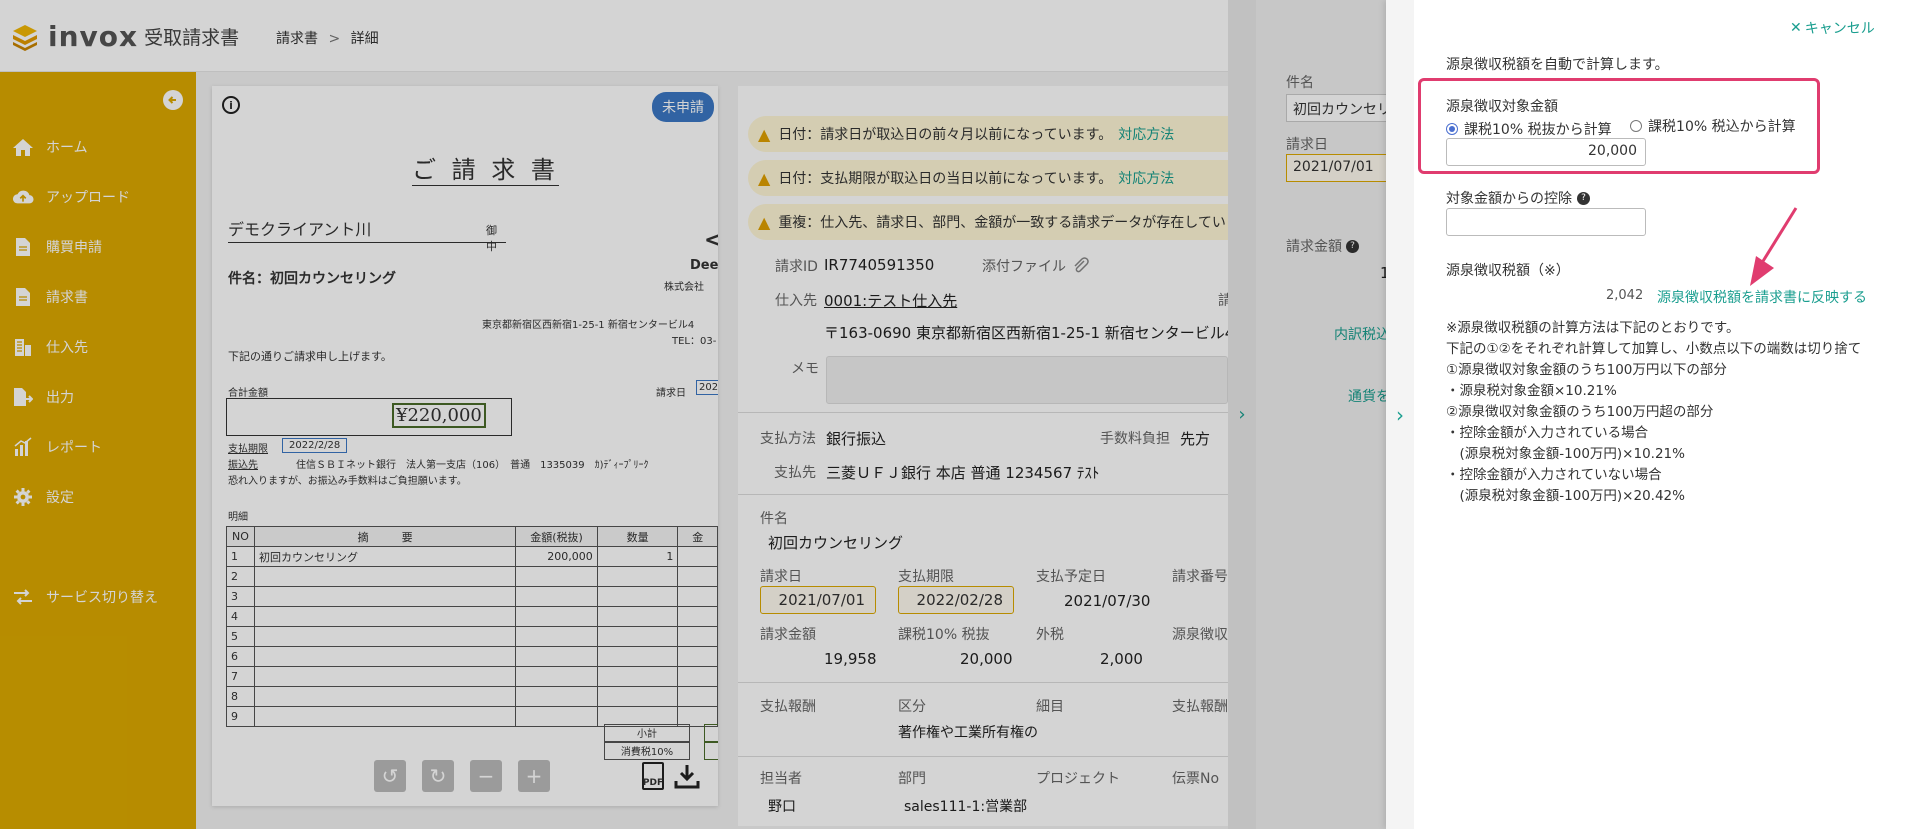  What do you see at coordinates (1722, 127) in the screenshot?
I see `radio-label: 課税10% 税込から計算` at bounding box center [1722, 127].